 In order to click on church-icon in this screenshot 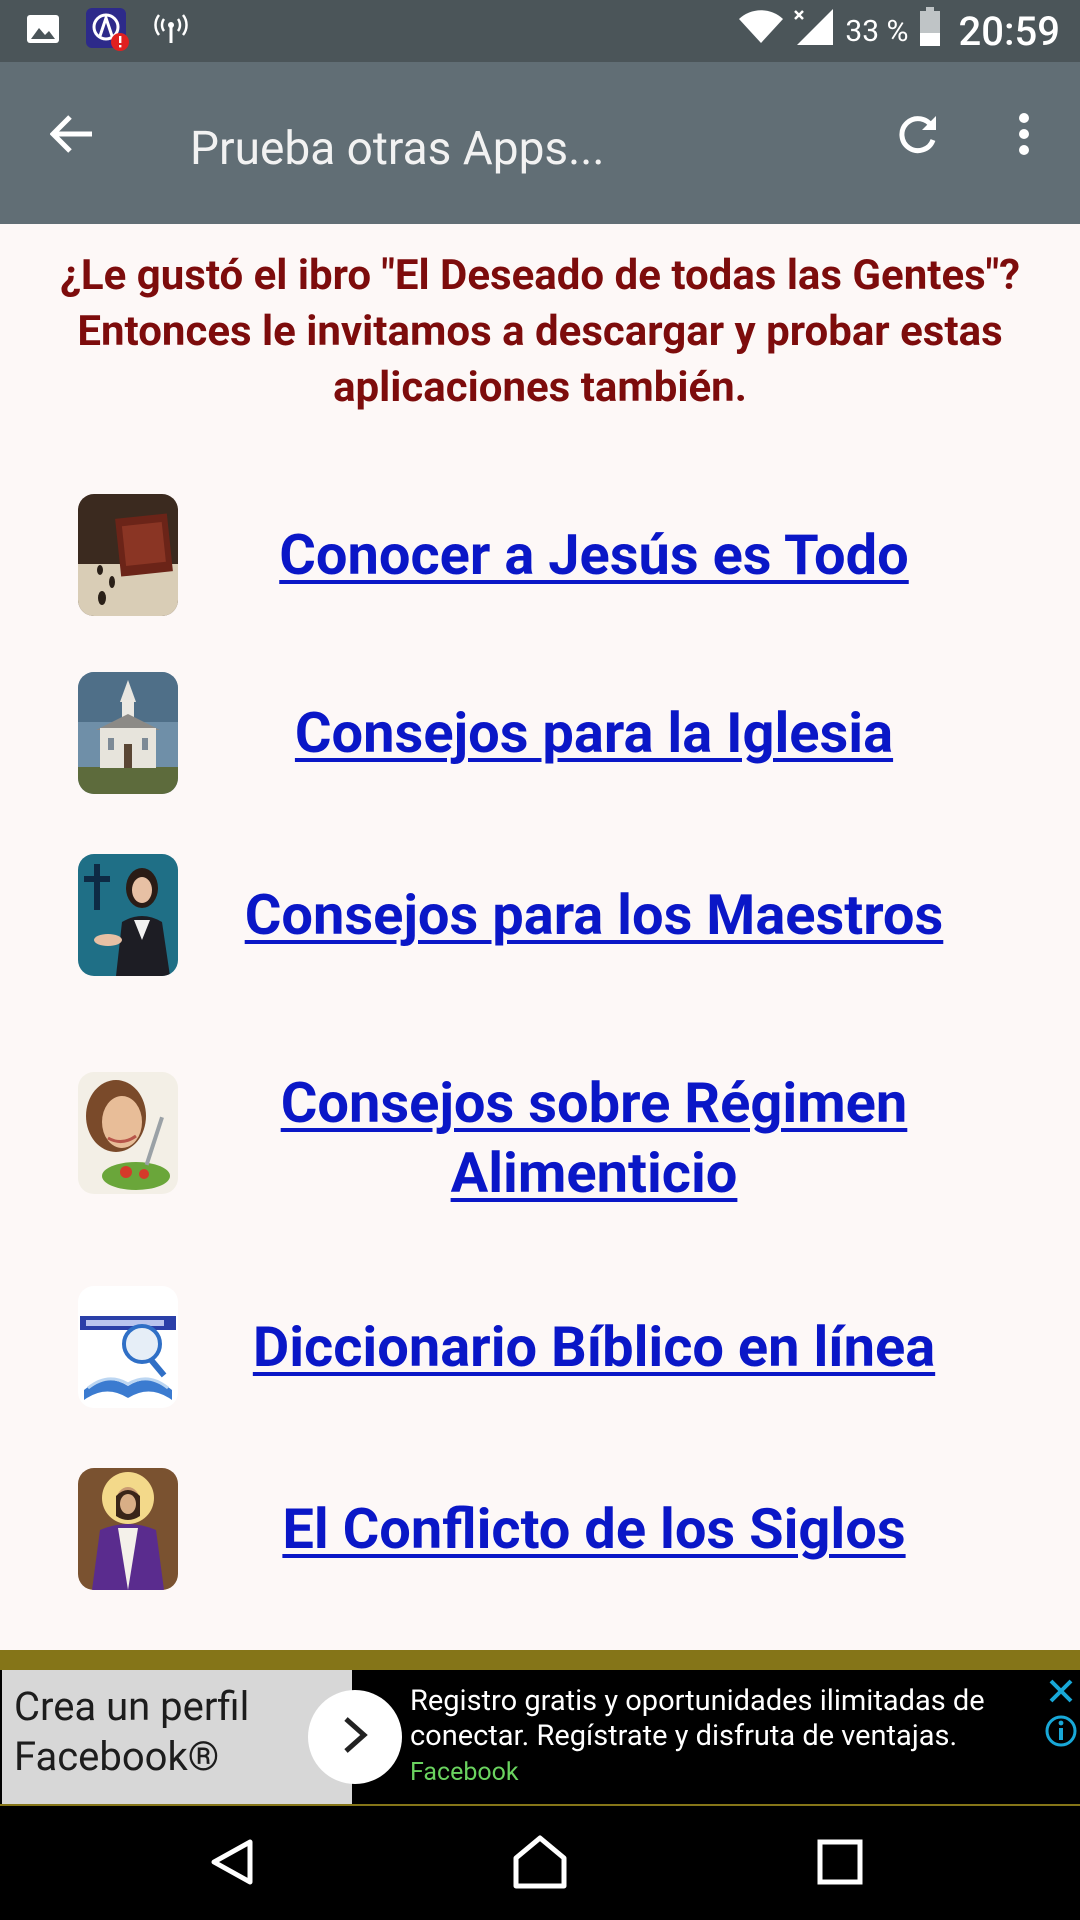, I will do `click(128, 733)`.